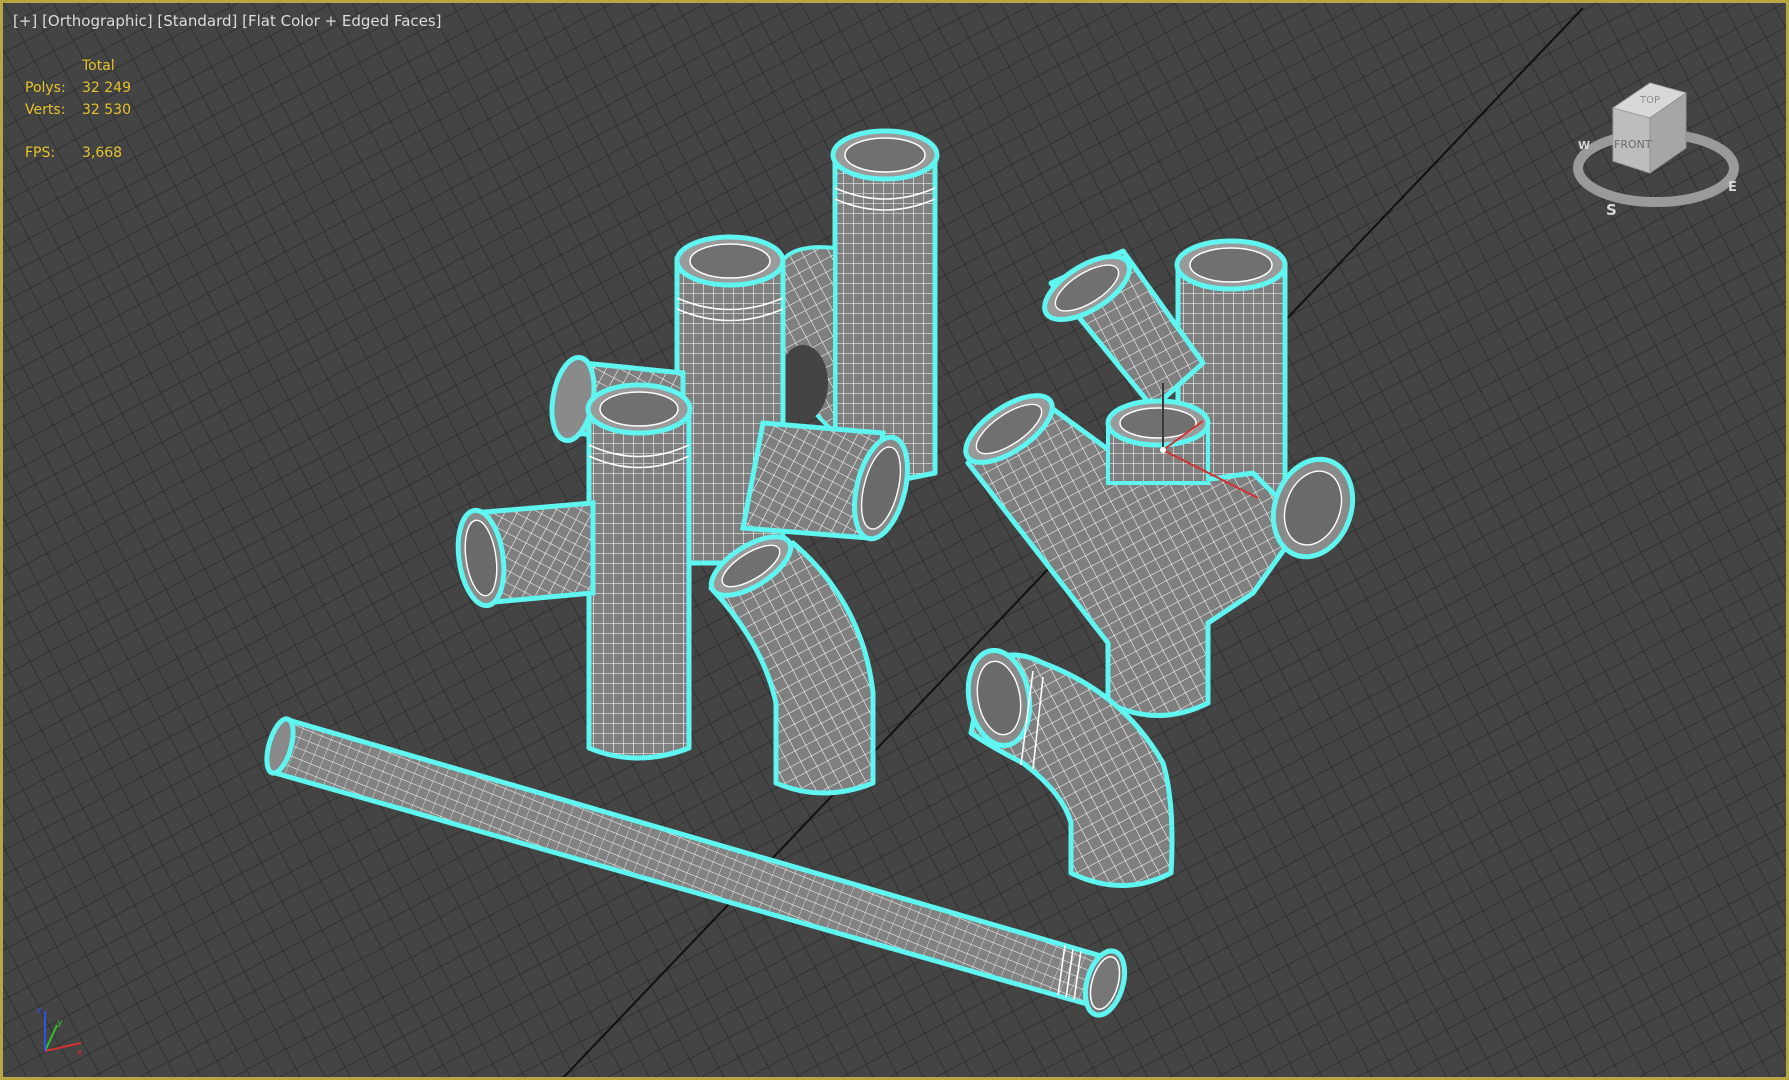  Describe the element at coordinates (106, 88) in the screenshot. I see `polys-value: 32 249` at that location.